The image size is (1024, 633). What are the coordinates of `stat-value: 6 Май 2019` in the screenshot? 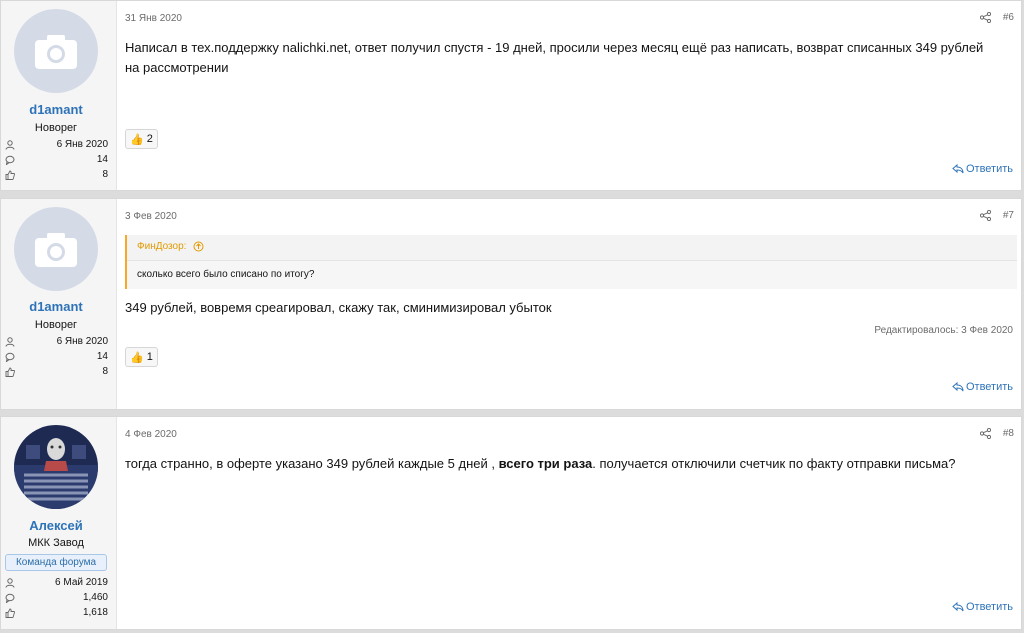 It's located at (81, 582).